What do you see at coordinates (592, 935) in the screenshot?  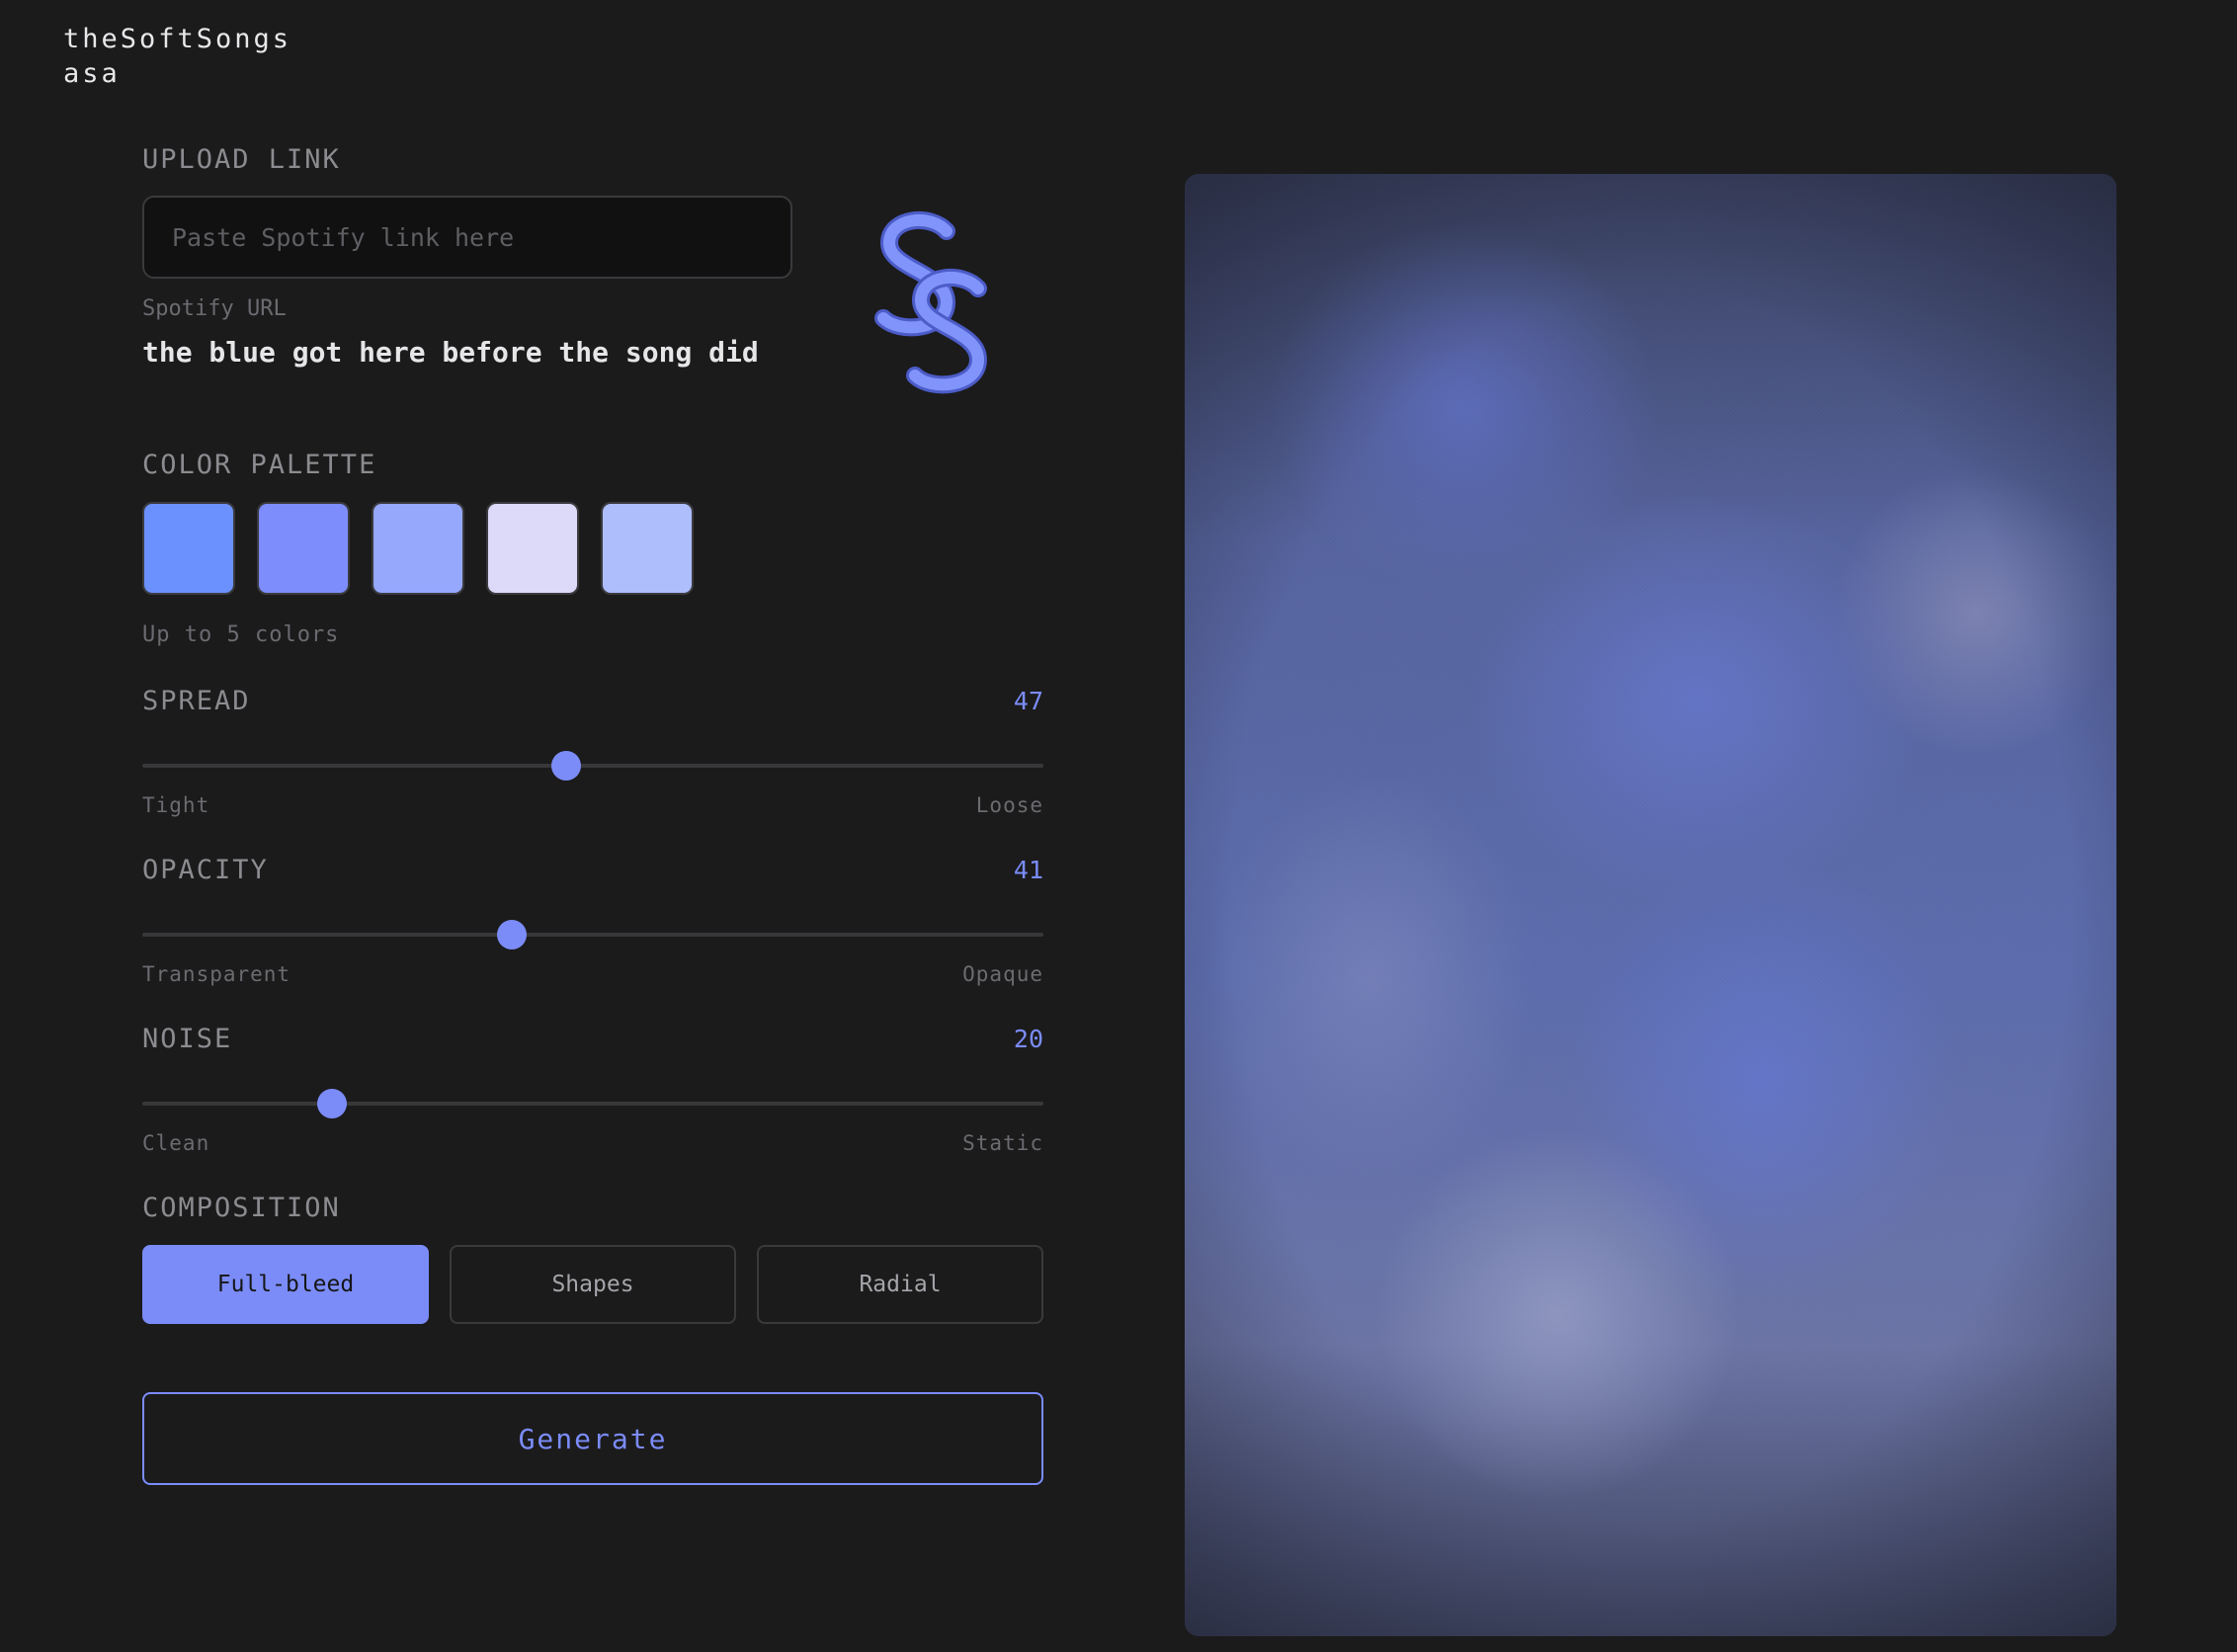 I see `opacity-slider` at bounding box center [592, 935].